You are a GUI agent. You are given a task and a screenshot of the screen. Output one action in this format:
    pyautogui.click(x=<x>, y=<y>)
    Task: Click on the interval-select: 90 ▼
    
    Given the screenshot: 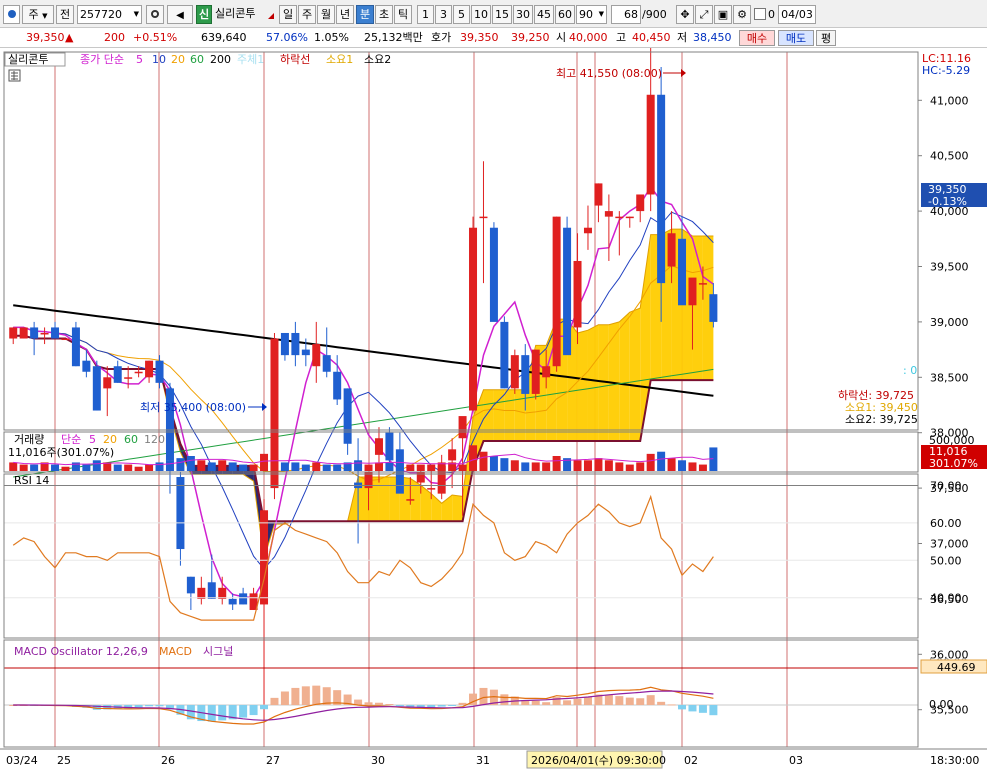 What is the action you would take?
    pyautogui.click(x=591, y=14)
    